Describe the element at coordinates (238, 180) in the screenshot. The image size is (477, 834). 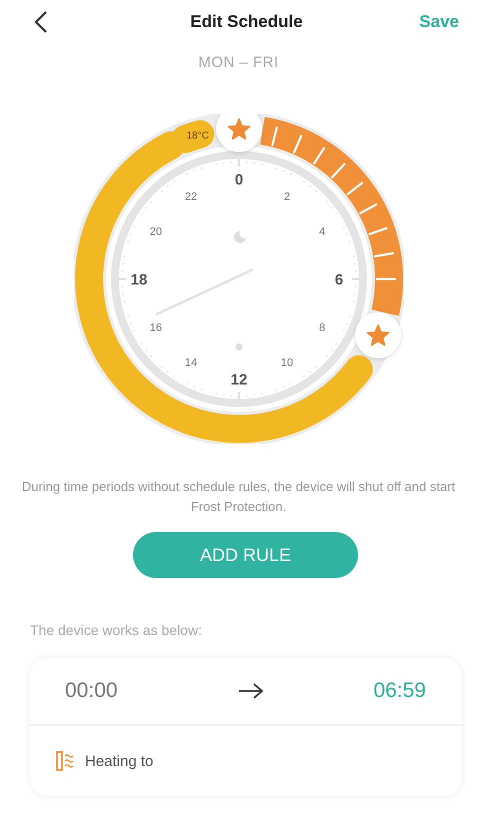
I see `hour-label: 0` at that location.